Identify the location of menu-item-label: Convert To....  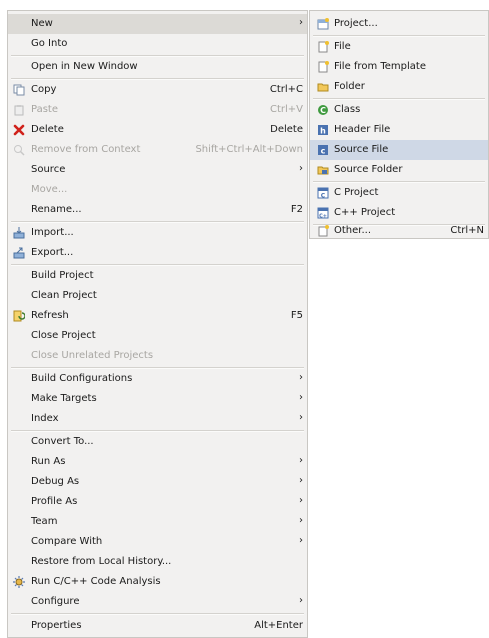
(62, 441).